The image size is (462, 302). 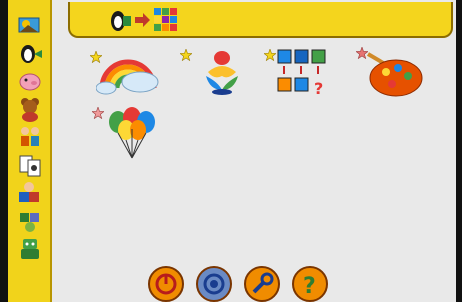 I want to click on balloons-icon, so click(x=132, y=133).